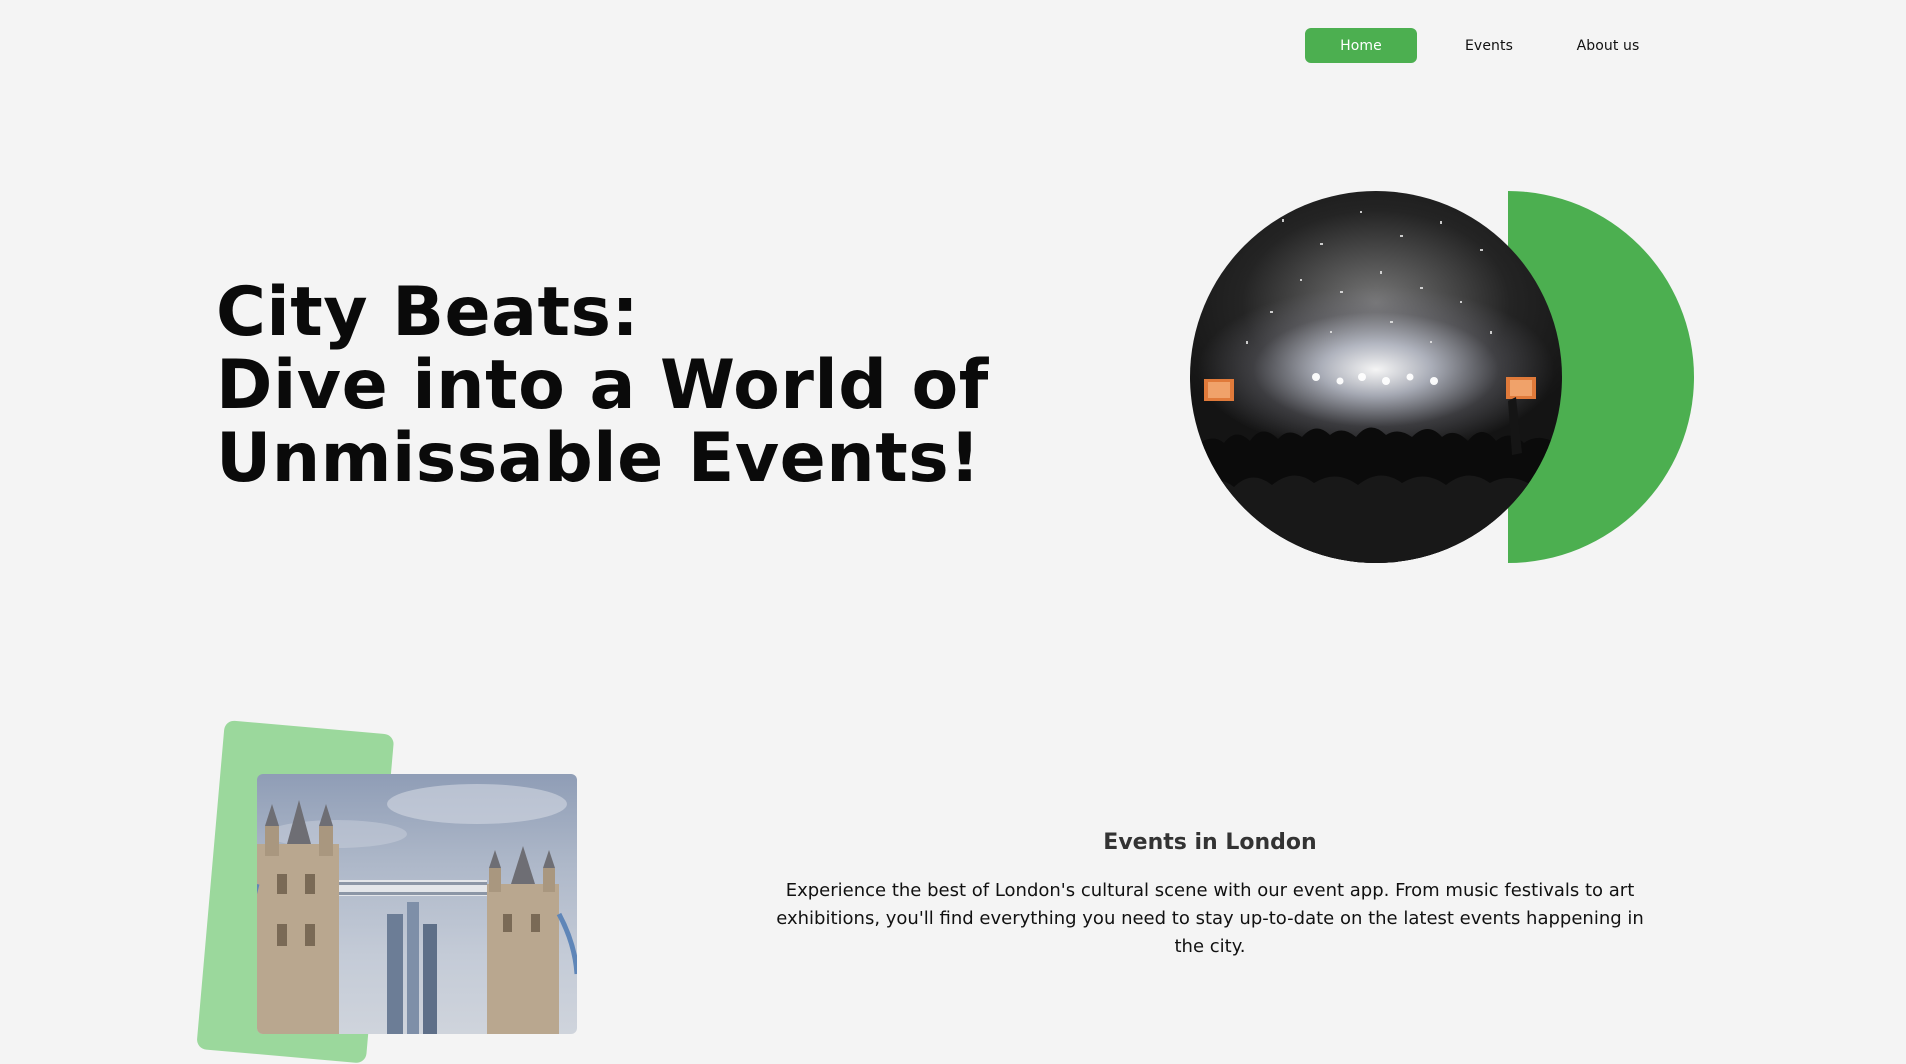 Image resolution: width=1906 pixels, height=1064 pixels. I want to click on concert-crowd-photo, so click(1376, 377).